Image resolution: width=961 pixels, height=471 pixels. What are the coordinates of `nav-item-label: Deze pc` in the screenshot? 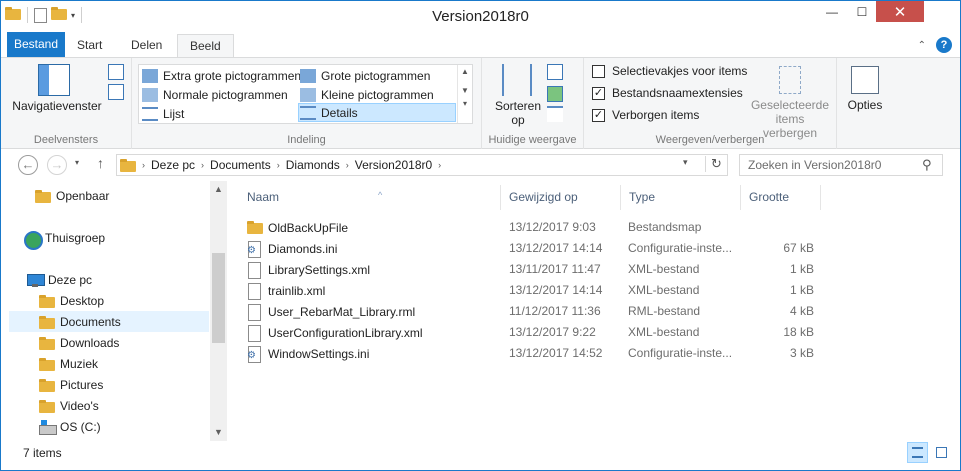 It's located at (70, 279).